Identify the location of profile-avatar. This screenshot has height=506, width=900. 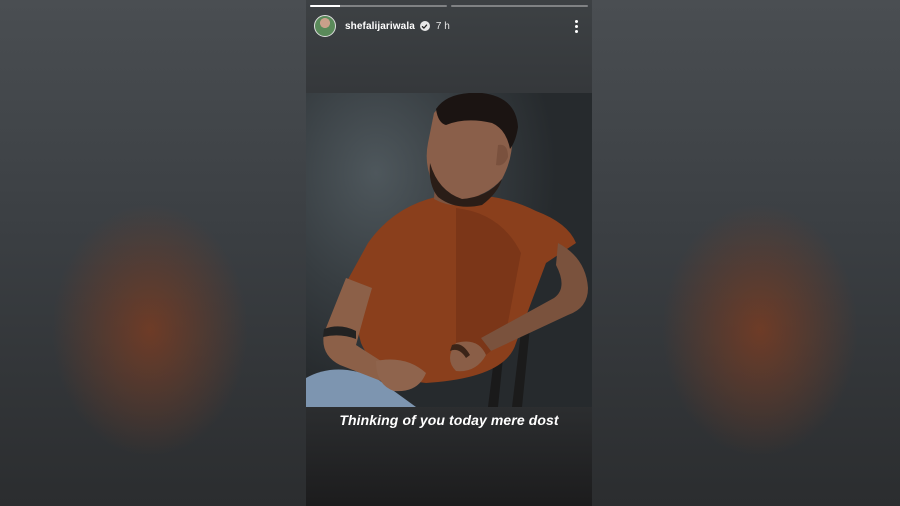
(325, 26).